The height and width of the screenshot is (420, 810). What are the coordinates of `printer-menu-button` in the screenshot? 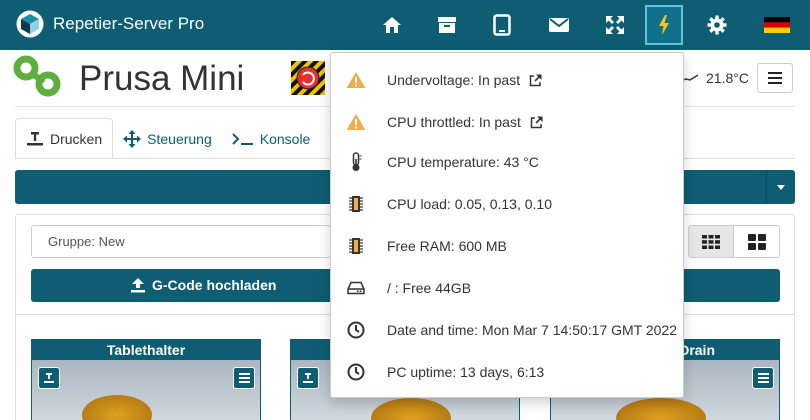 It's located at (775, 78).